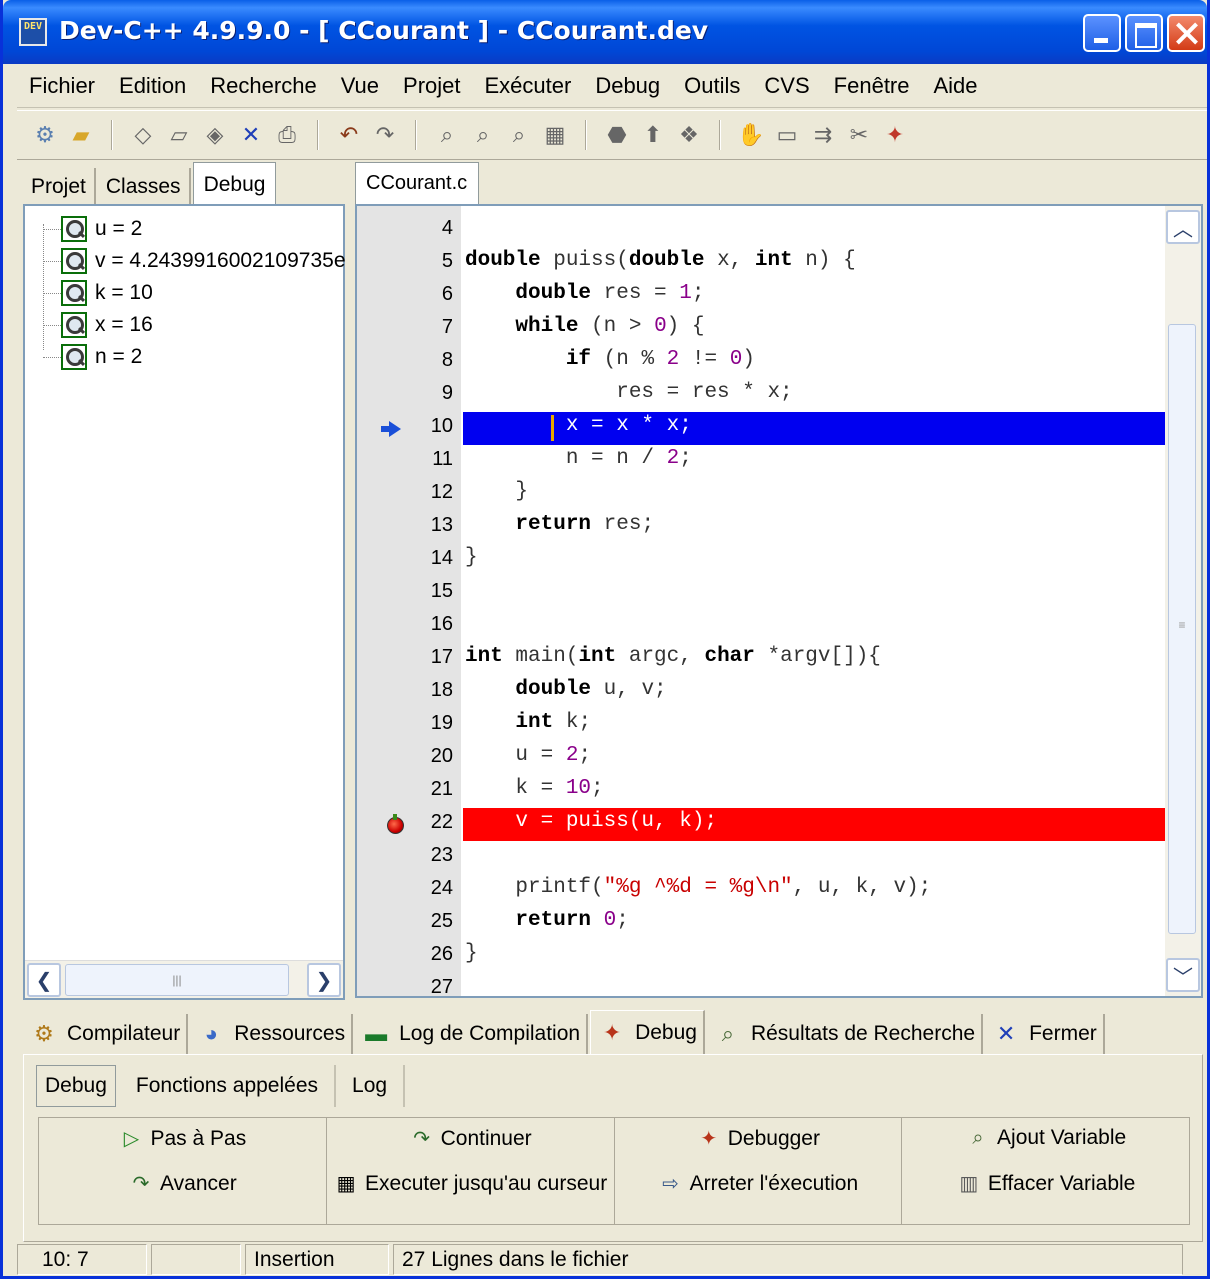 The image size is (1210, 1279). What do you see at coordinates (762, 791) in the screenshot?
I see `code-line: 21 k = 10;` at bounding box center [762, 791].